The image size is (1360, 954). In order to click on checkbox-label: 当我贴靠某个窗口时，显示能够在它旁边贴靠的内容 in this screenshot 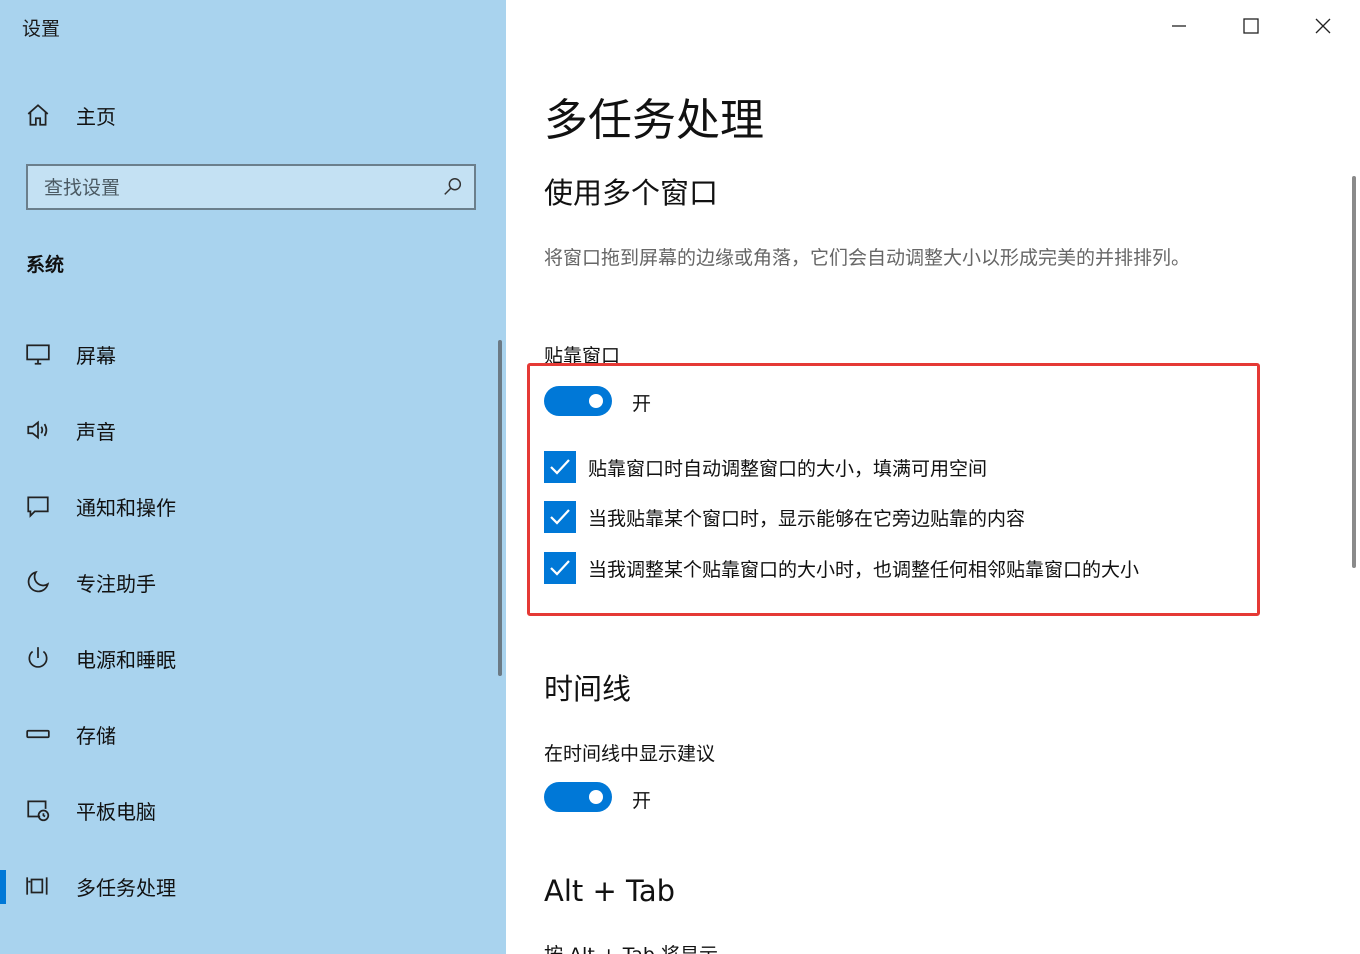, I will do `click(807, 518)`.